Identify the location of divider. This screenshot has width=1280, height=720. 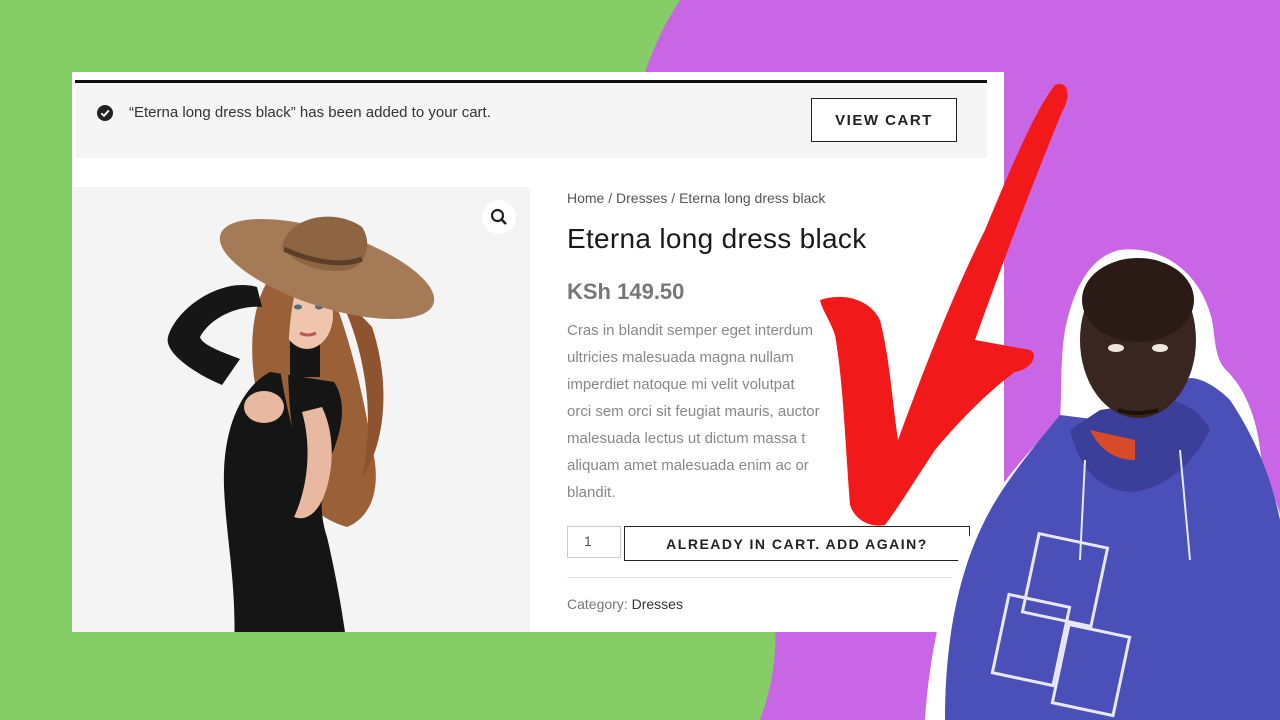
(772, 577).